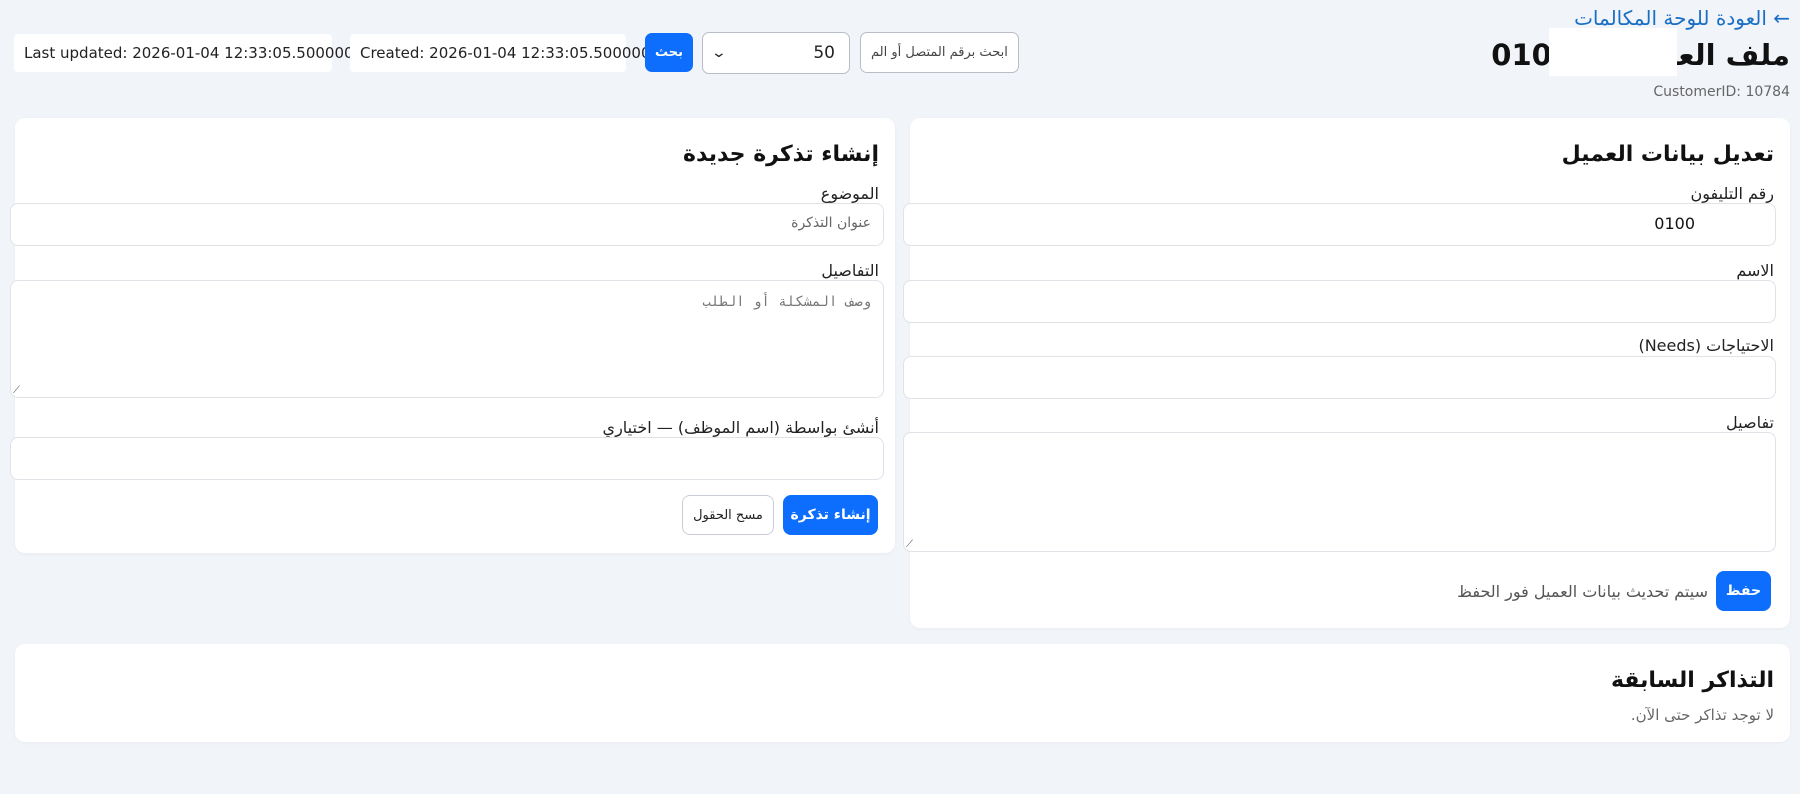 The width and height of the screenshot is (1800, 794). I want to click on previous-tickets-title: التذاكر السابقة, so click(1692, 680).